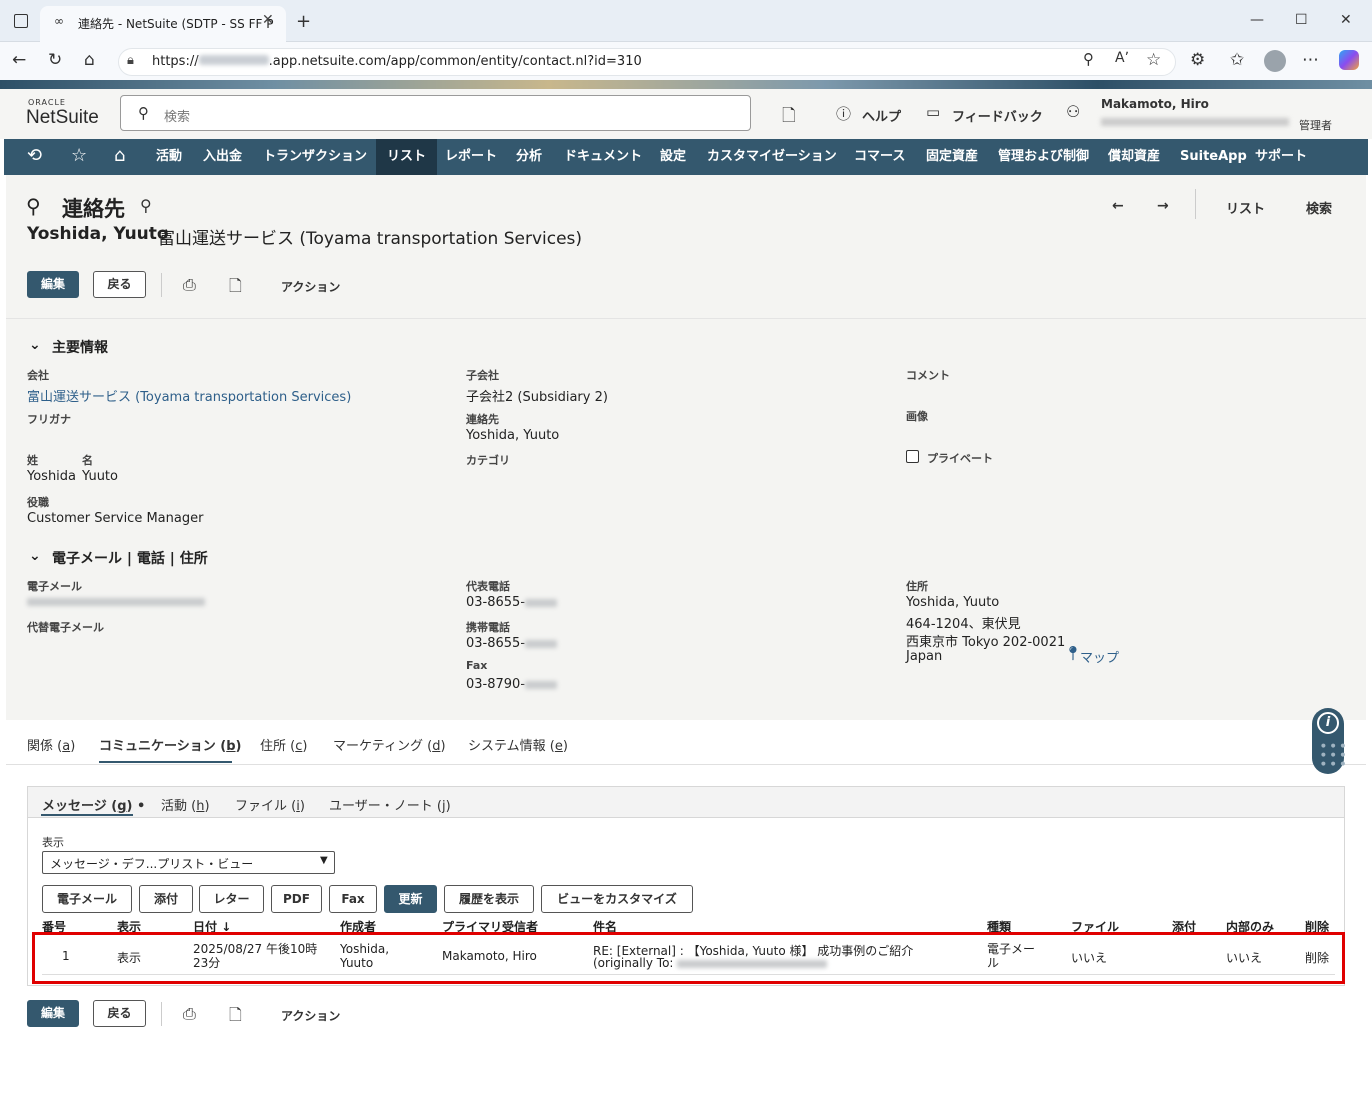 The height and width of the screenshot is (1107, 1372). Describe the element at coordinates (1275, 61) in the screenshot. I see `profile-icon` at that location.